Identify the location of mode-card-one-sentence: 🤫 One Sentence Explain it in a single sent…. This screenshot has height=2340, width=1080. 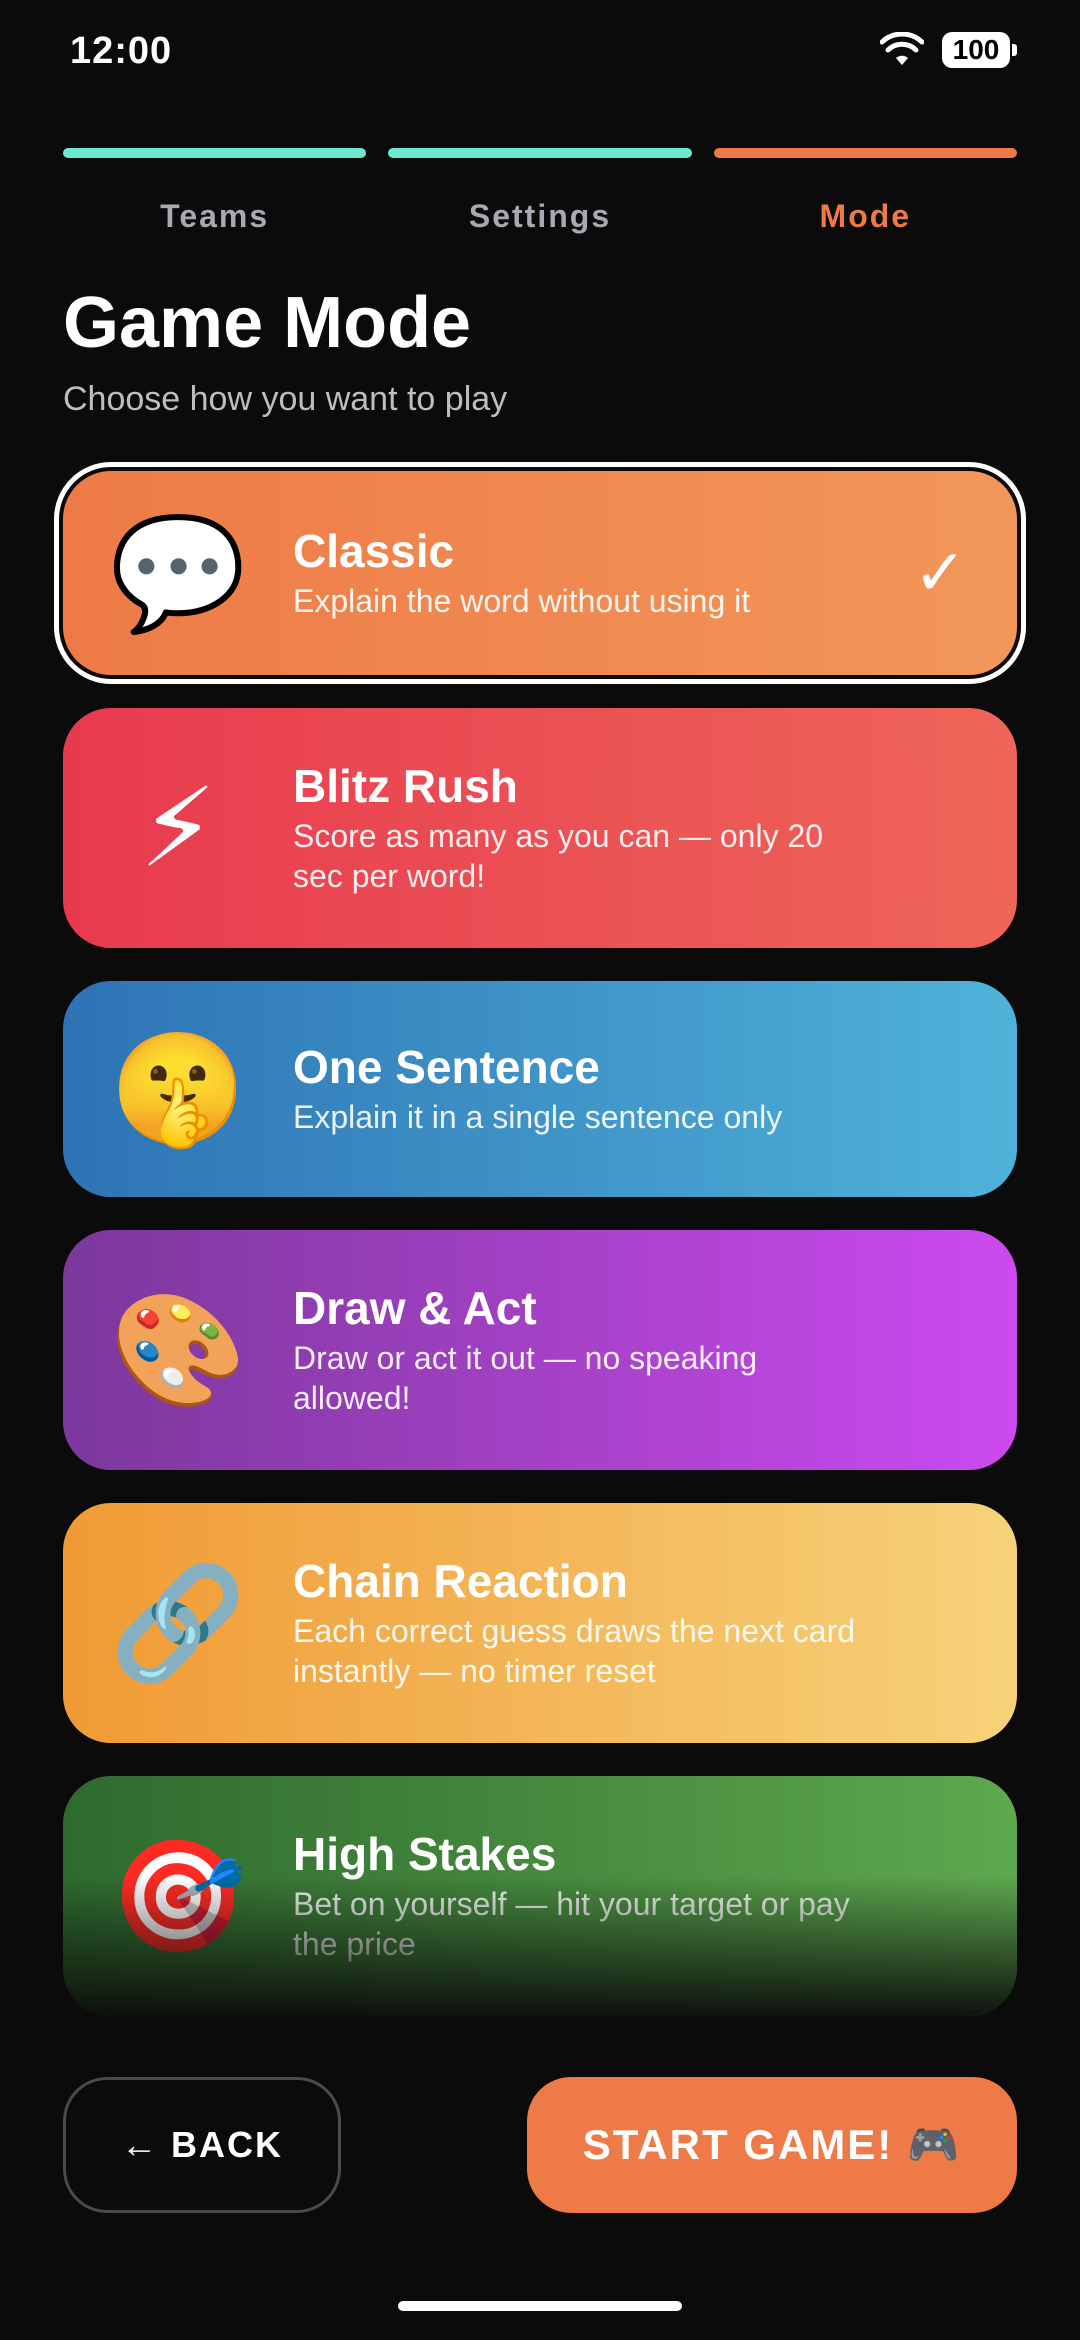
(540, 1089).